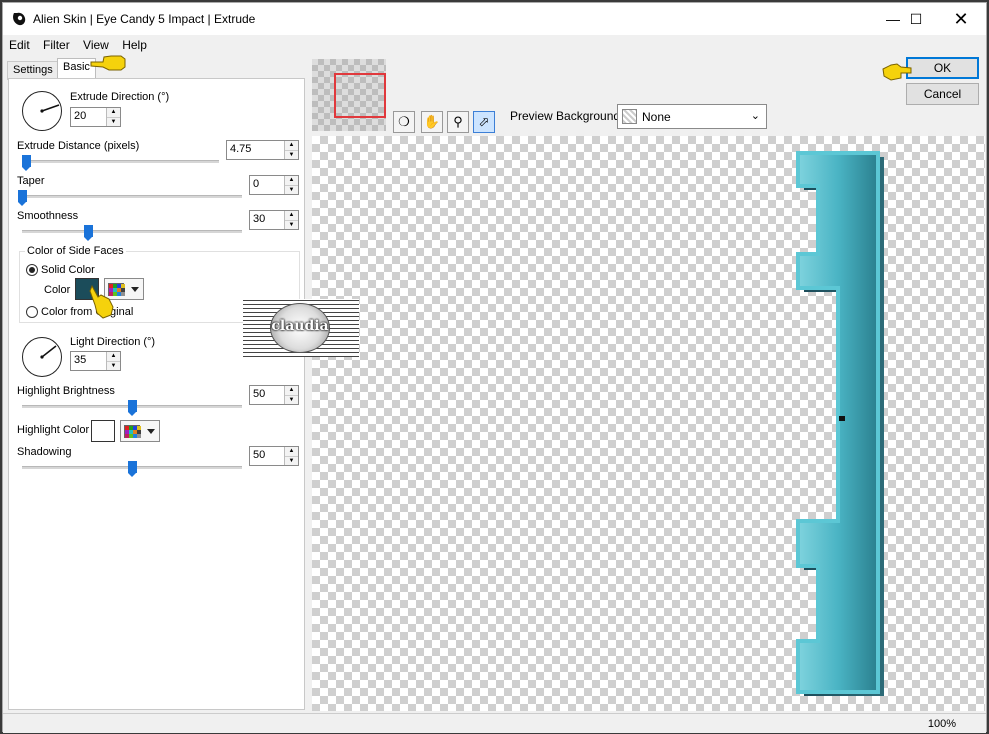 Image resolution: width=989 pixels, height=734 pixels. Describe the element at coordinates (42, 357) in the screenshot. I see `light-direction-dial` at that location.